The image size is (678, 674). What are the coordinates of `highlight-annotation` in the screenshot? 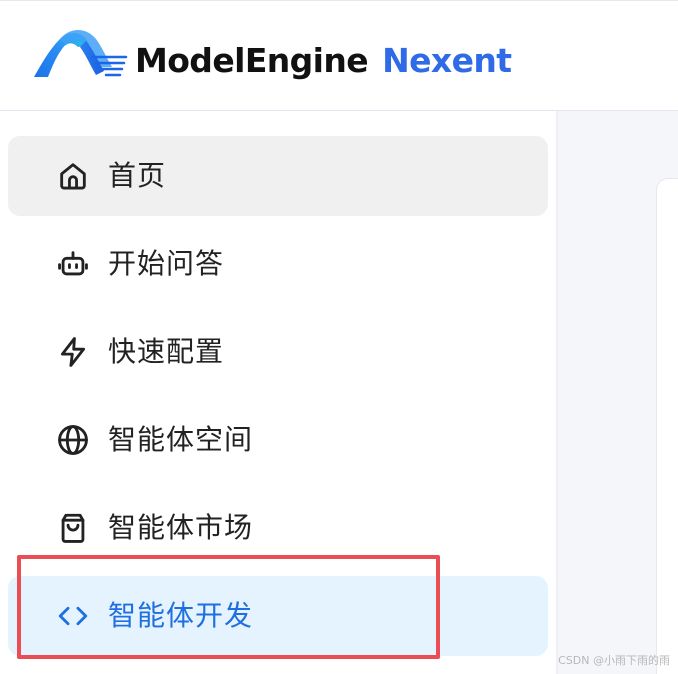 It's located at (228, 607).